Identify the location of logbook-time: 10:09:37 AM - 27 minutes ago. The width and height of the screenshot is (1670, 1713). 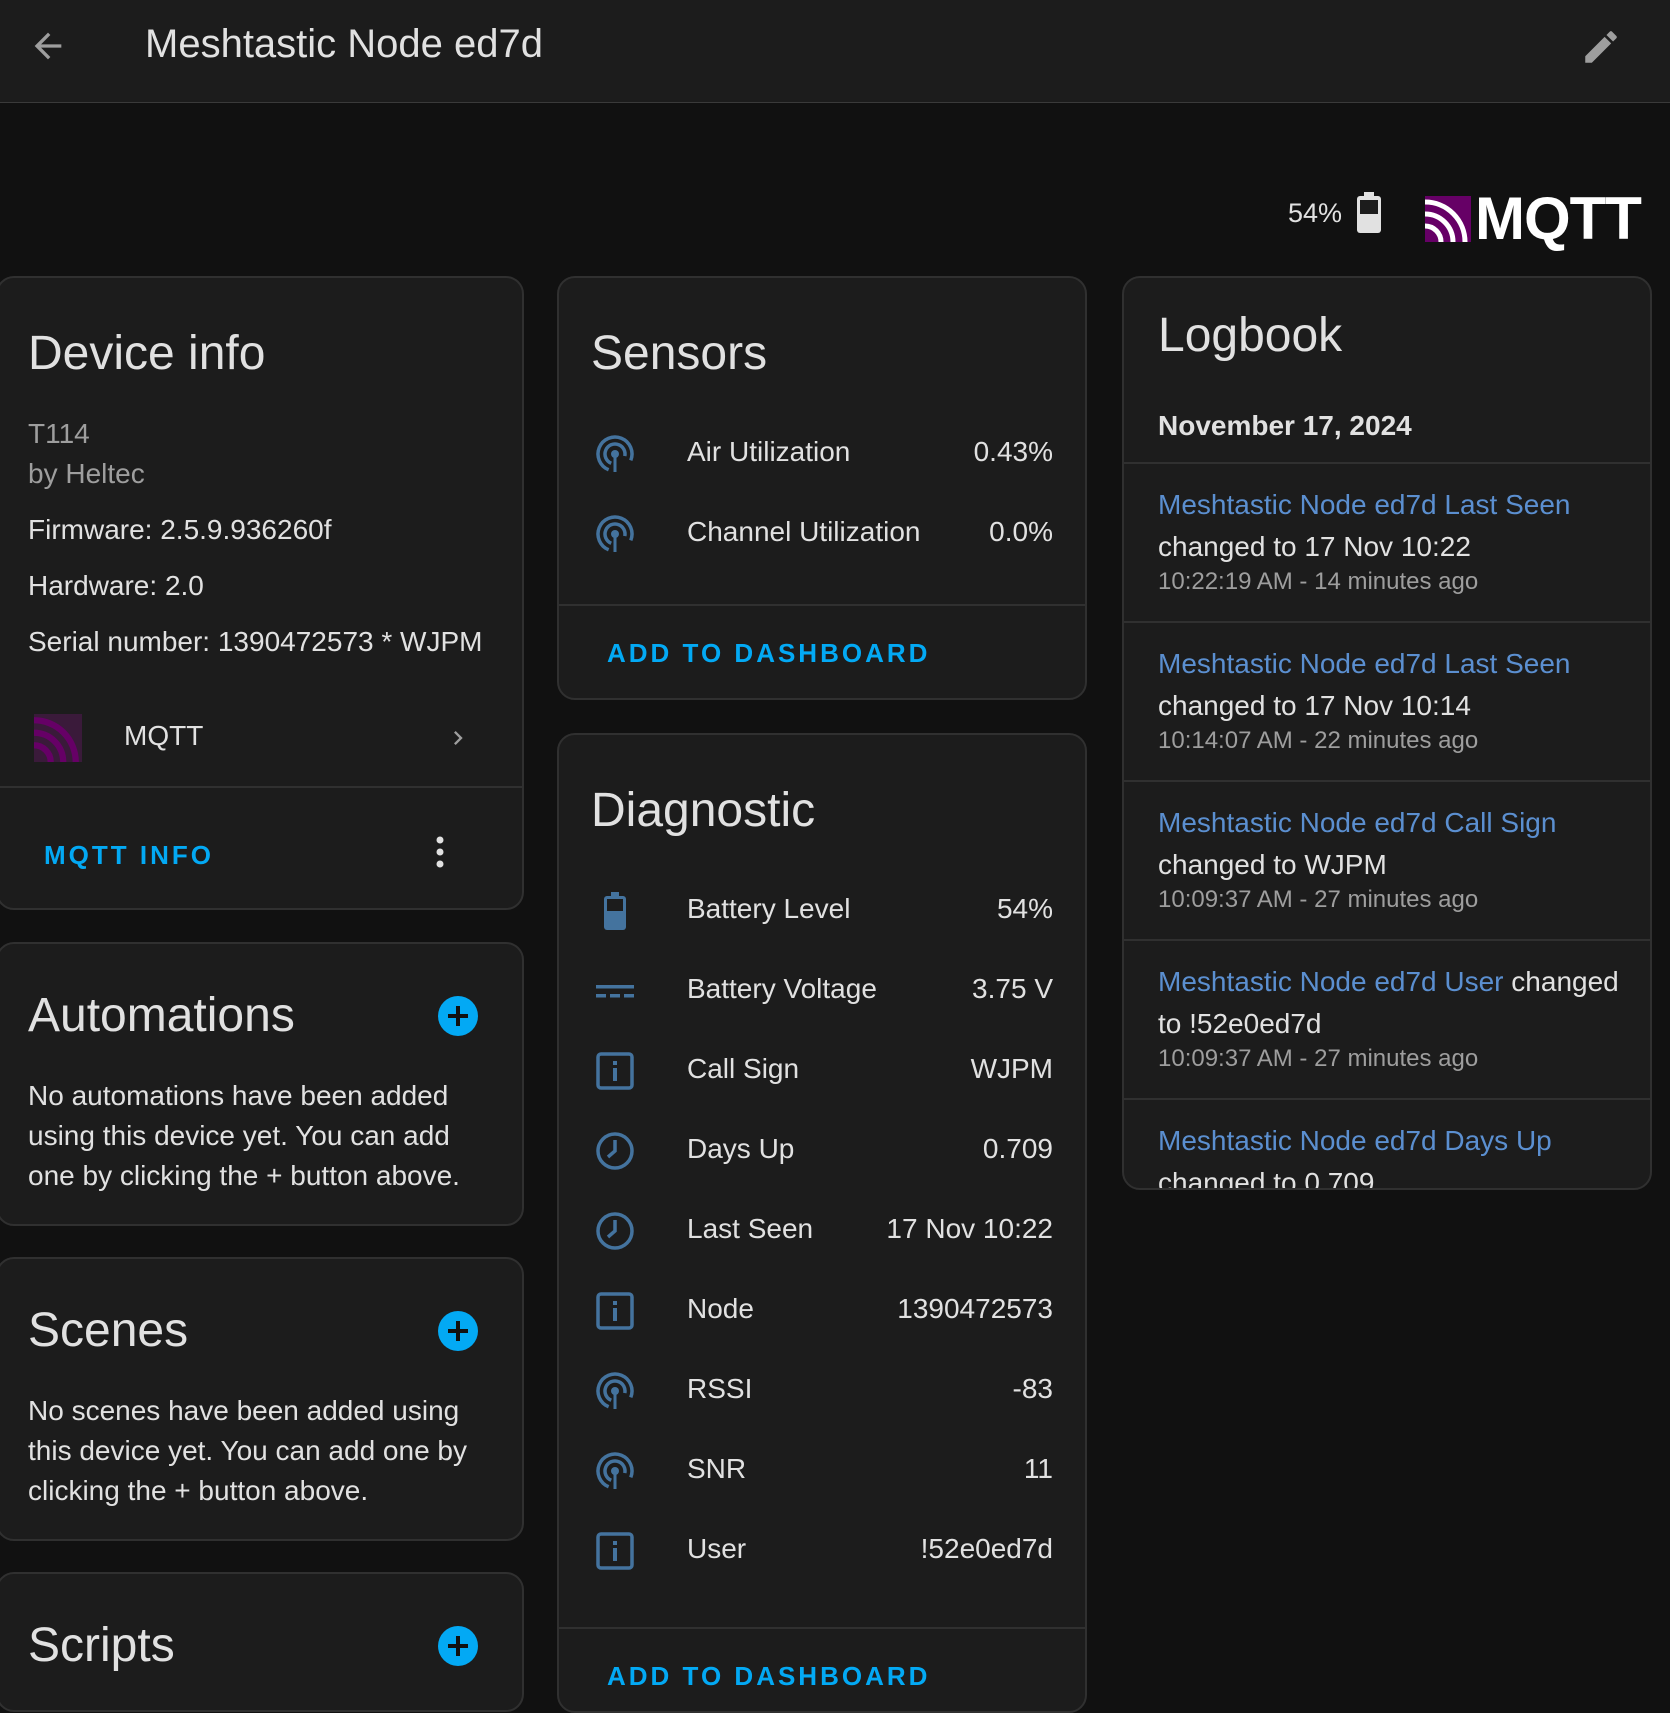
(1318, 1058).